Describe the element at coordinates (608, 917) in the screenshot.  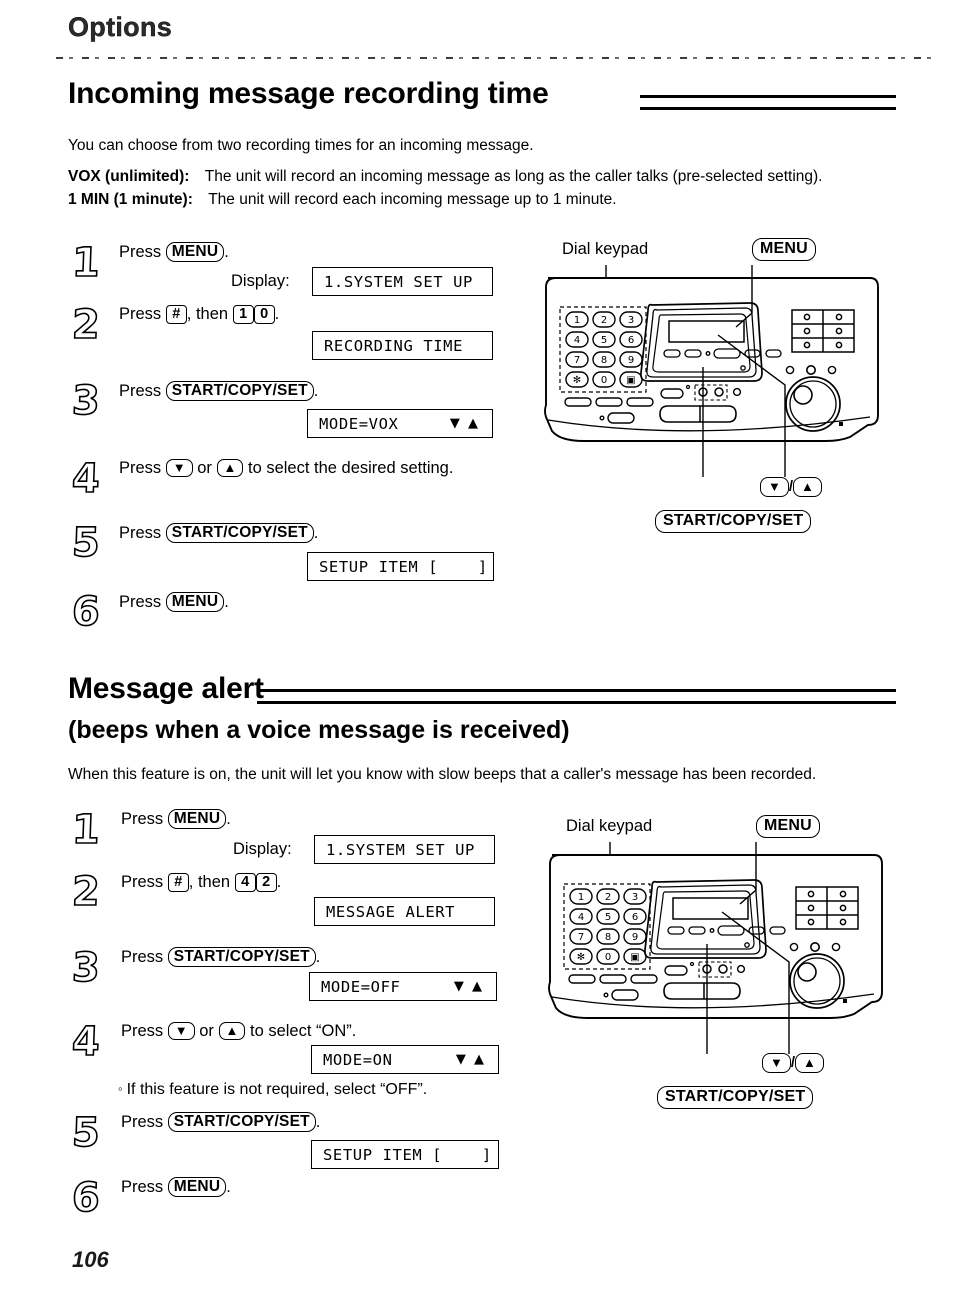
I see `svg-text: 5` at that location.